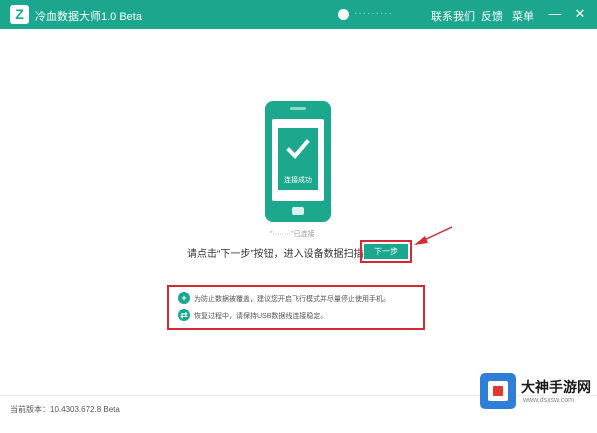  What do you see at coordinates (292, 234) in the screenshot?
I see `device-status: "········"已连接` at bounding box center [292, 234].